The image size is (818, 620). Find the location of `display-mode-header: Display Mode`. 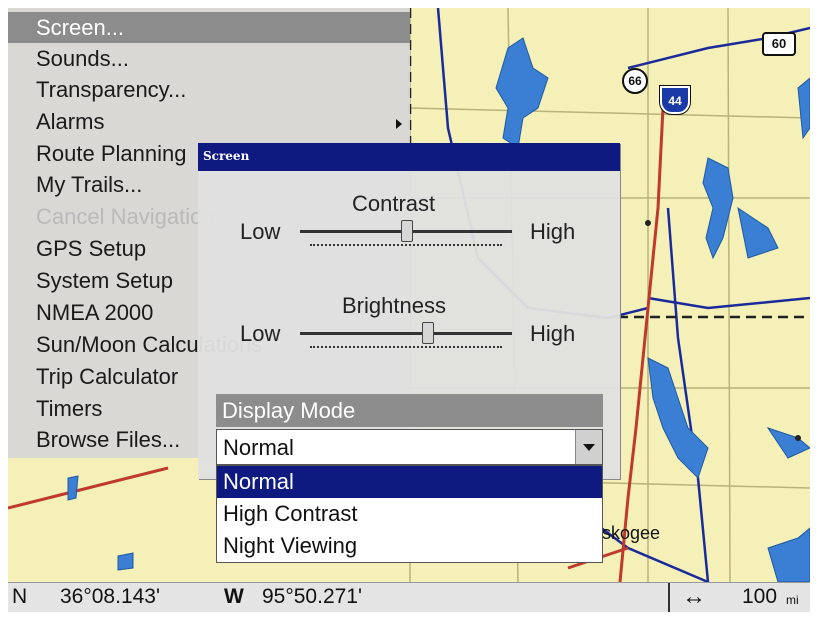

display-mode-header: Display Mode is located at coordinates (409, 410).